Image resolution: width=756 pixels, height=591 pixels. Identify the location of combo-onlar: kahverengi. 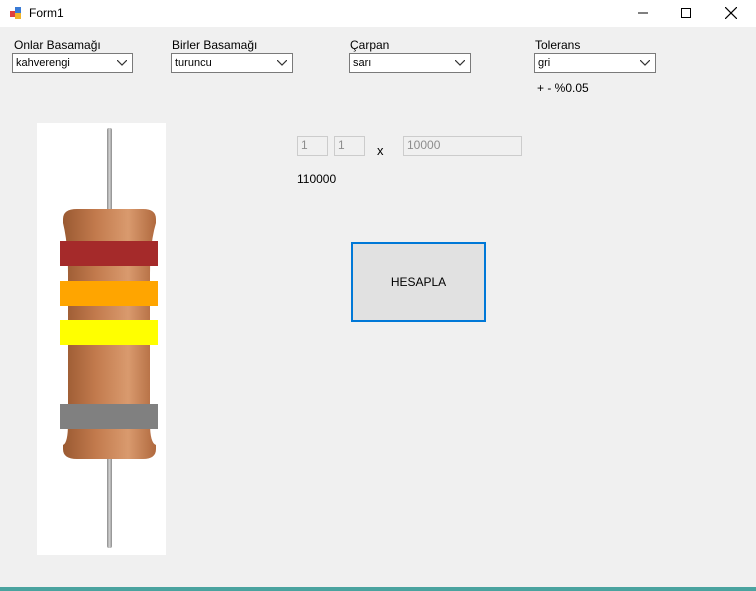
(72, 63).